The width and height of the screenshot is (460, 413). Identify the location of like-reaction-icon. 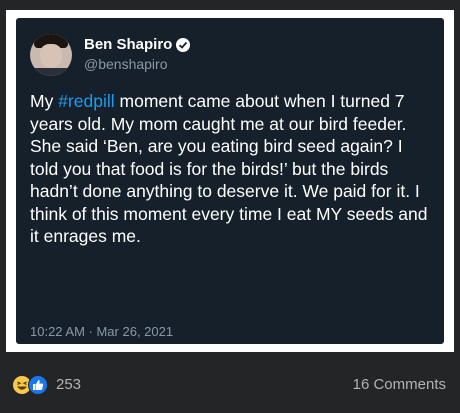
(38, 385).